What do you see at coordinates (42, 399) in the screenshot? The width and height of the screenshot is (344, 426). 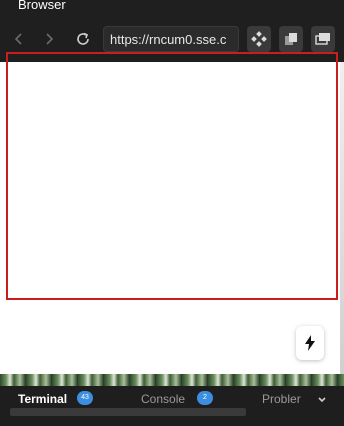 I see `tab-terminal: Terminal` at bounding box center [42, 399].